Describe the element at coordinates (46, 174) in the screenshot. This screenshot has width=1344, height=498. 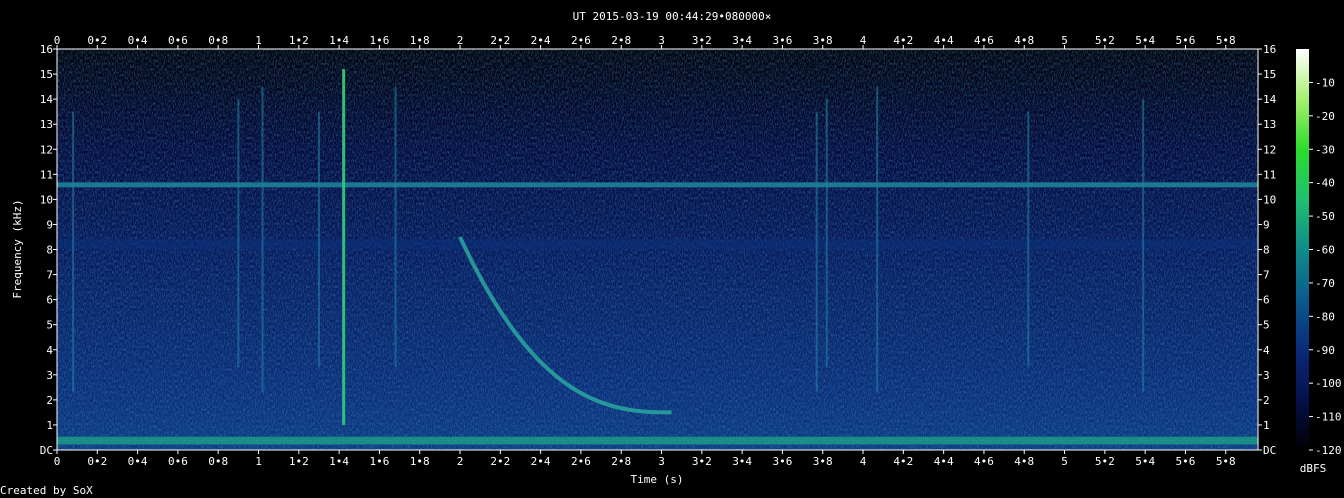
I see `y-tick-label-left: 11` at that location.